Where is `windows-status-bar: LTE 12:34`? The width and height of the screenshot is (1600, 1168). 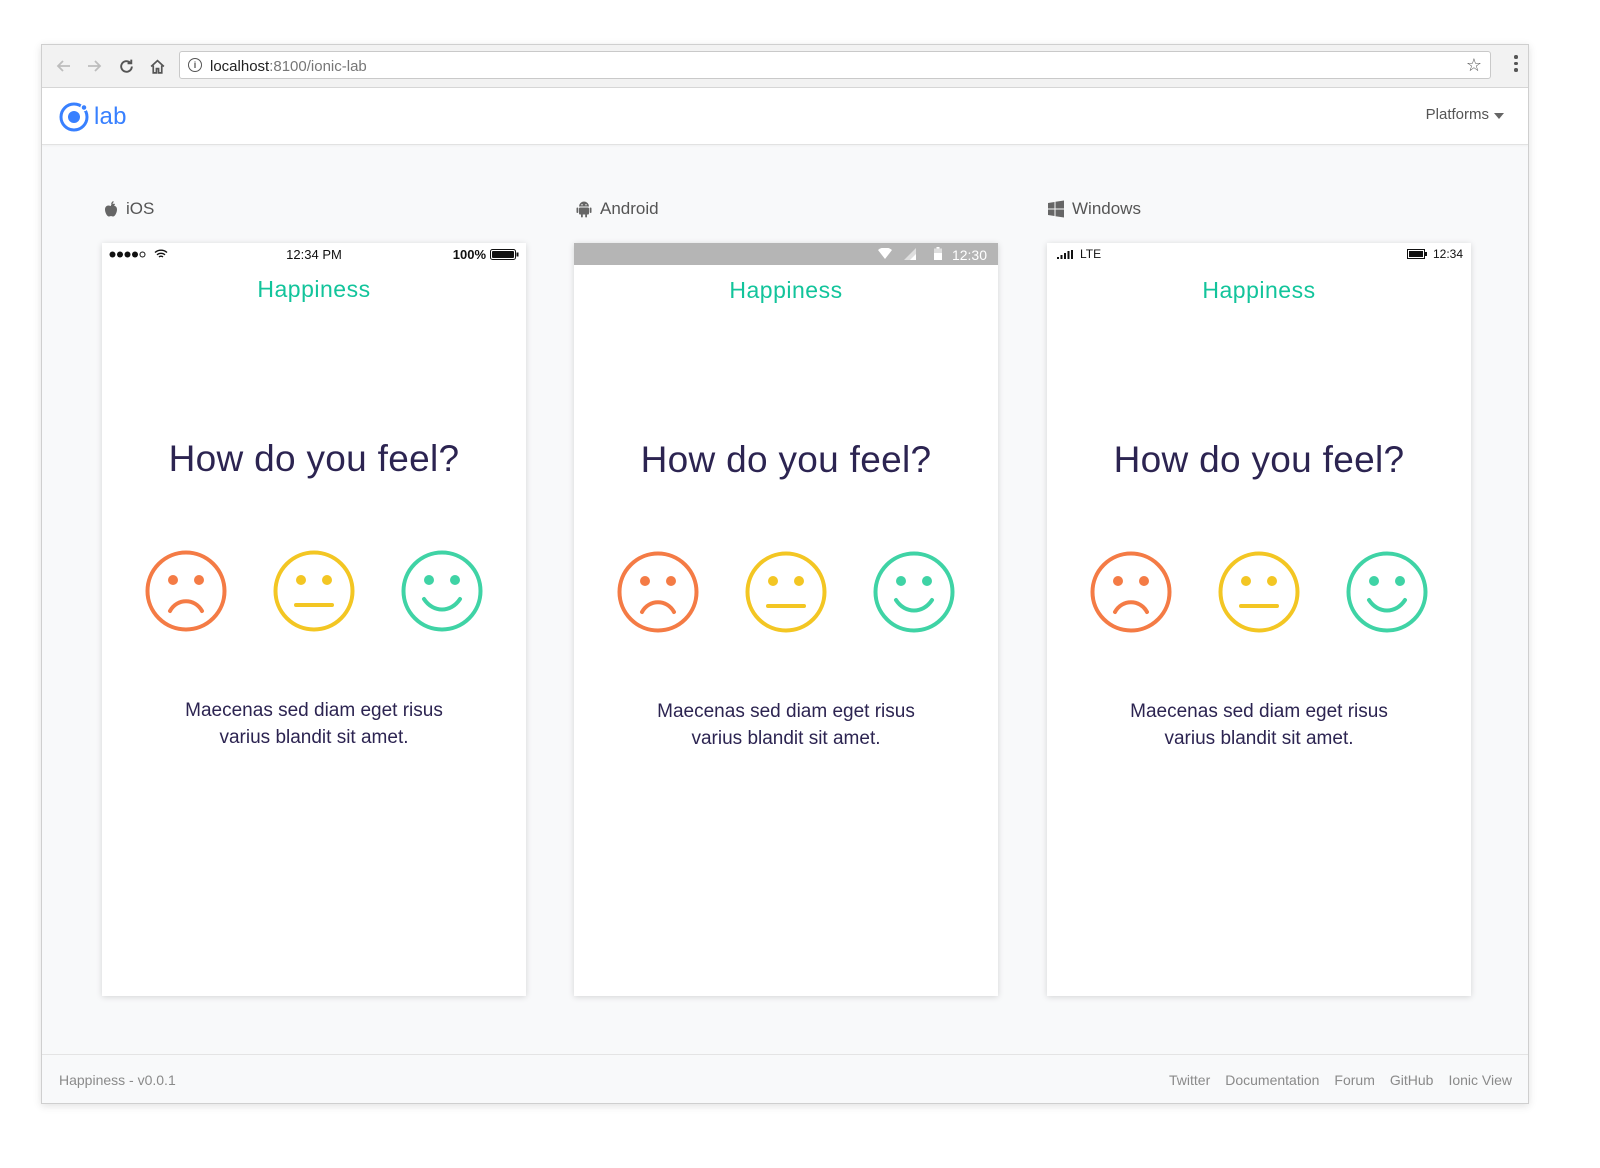 windows-status-bar: LTE 12:34 is located at coordinates (1259, 254).